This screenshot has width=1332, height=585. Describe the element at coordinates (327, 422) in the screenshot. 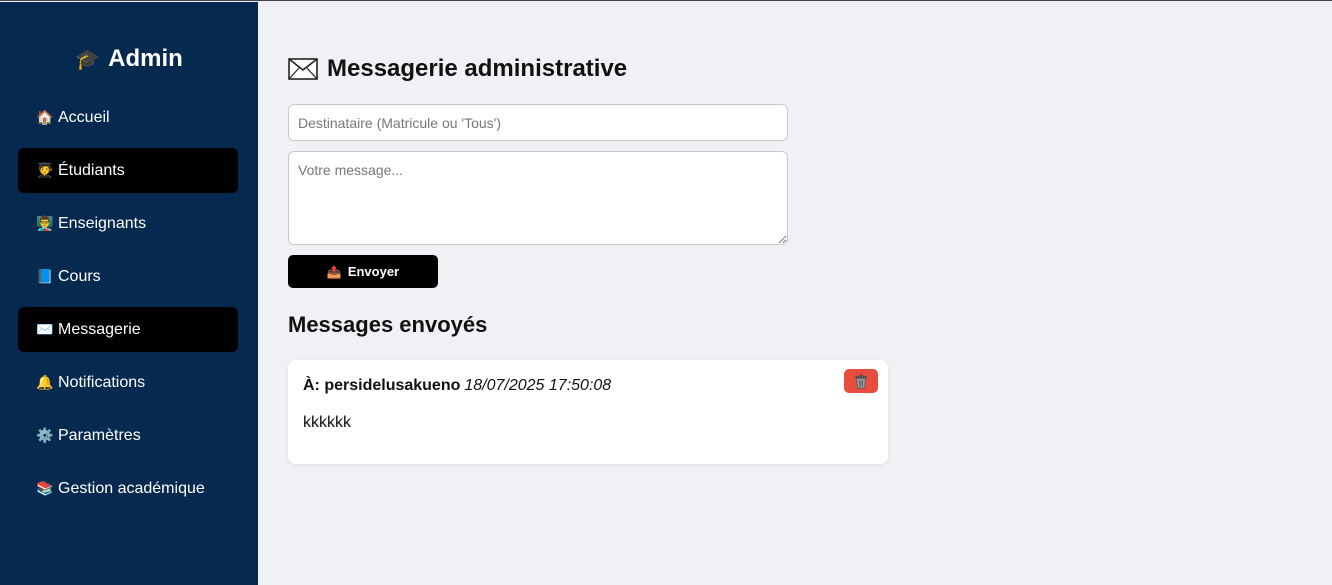

I see `message-body: kkkkkk` at that location.